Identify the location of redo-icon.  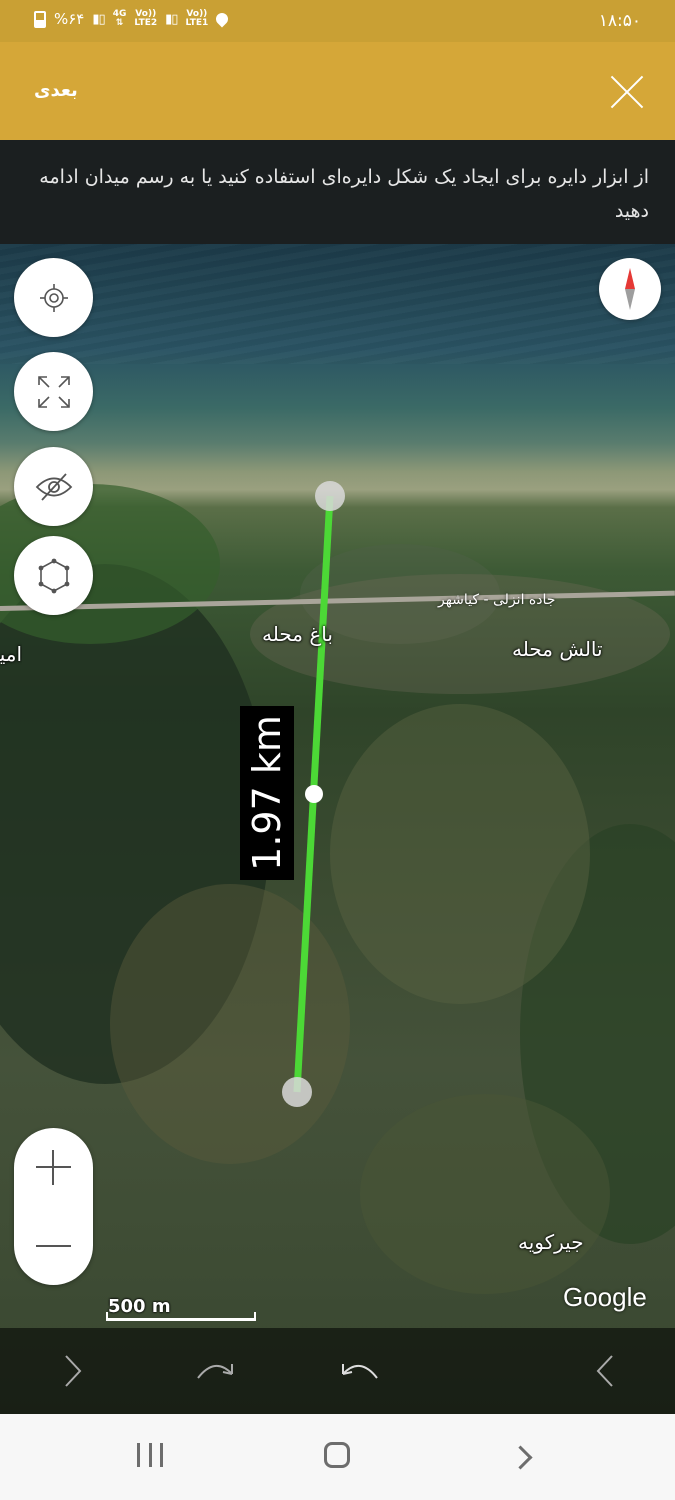
(215, 1371).